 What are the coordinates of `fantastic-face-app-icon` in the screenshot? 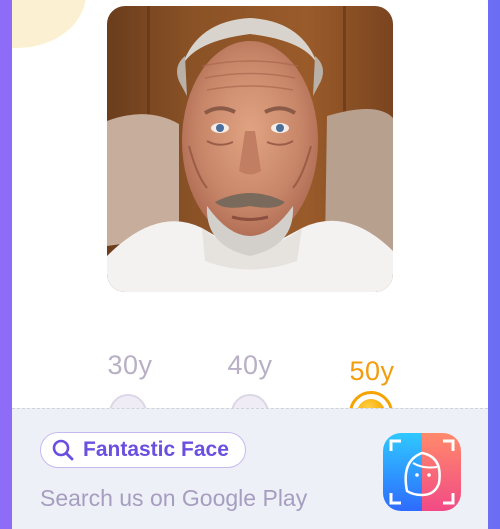 It's located at (422, 472).